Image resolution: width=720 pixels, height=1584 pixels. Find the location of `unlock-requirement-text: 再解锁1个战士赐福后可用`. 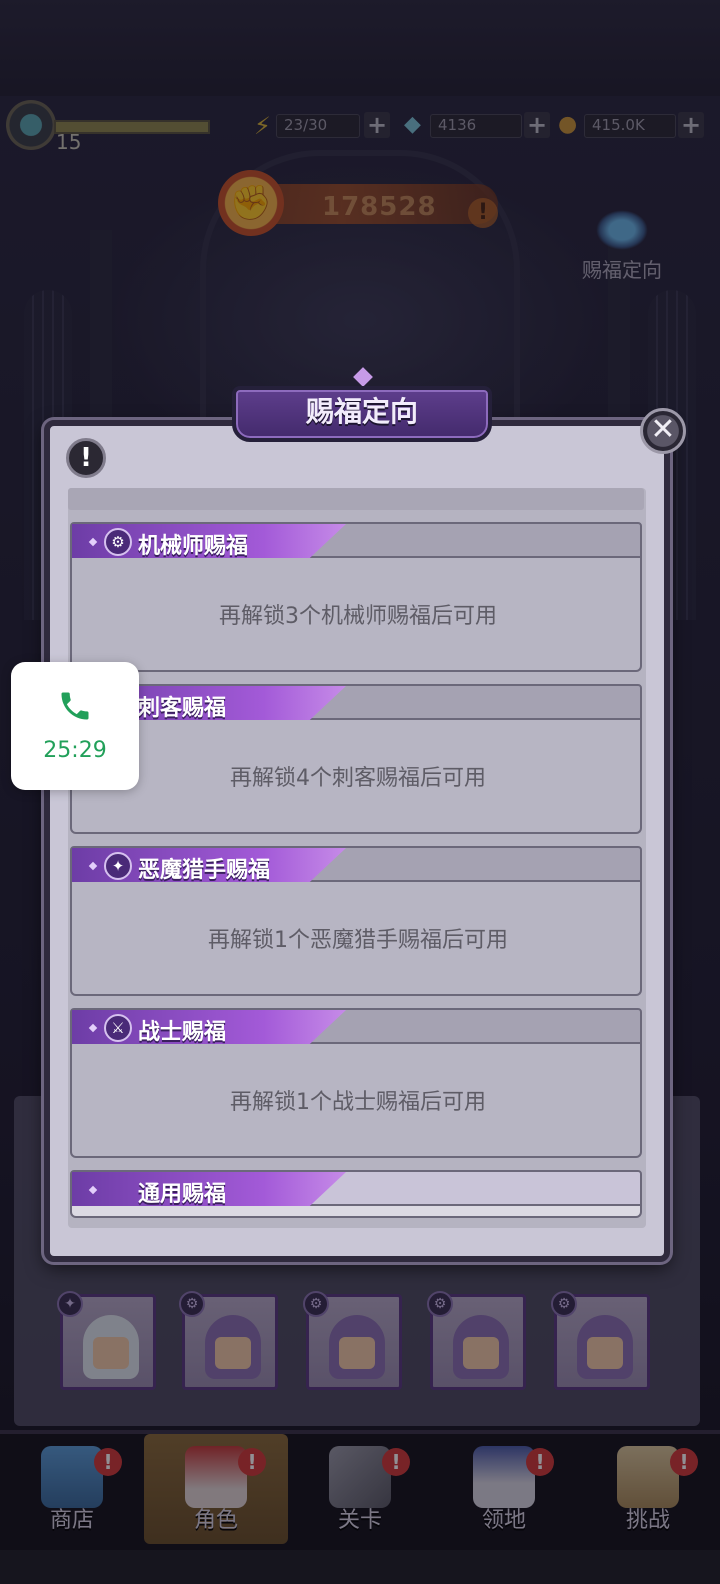

unlock-requirement-text: 再解锁1个战士赐福后可用 is located at coordinates (358, 1102).